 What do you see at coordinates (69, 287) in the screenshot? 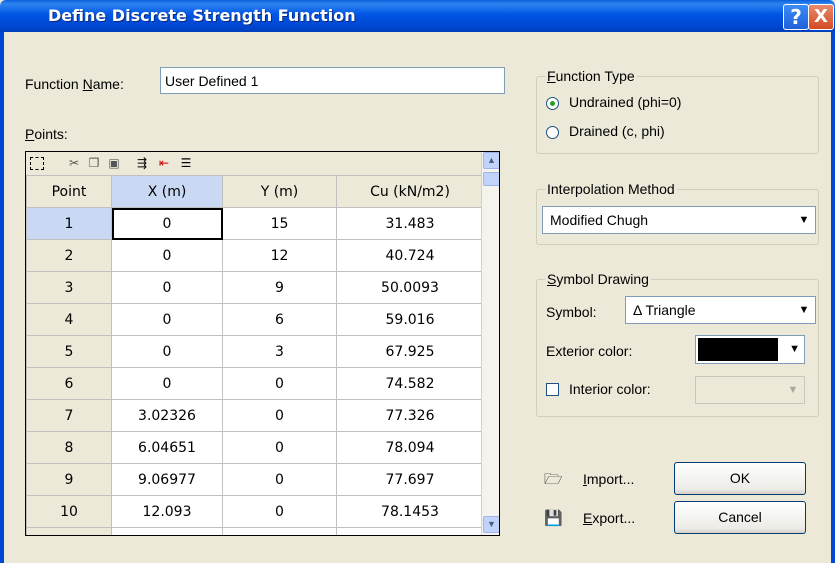
I see `row-header: 3` at bounding box center [69, 287].